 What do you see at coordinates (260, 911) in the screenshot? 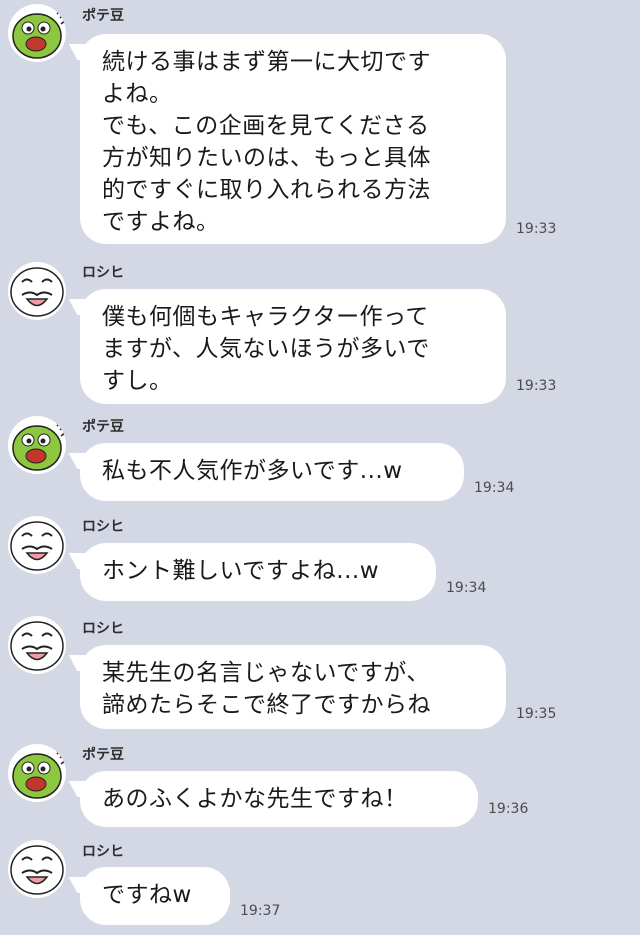
I see `message-time: 19:37` at bounding box center [260, 911].